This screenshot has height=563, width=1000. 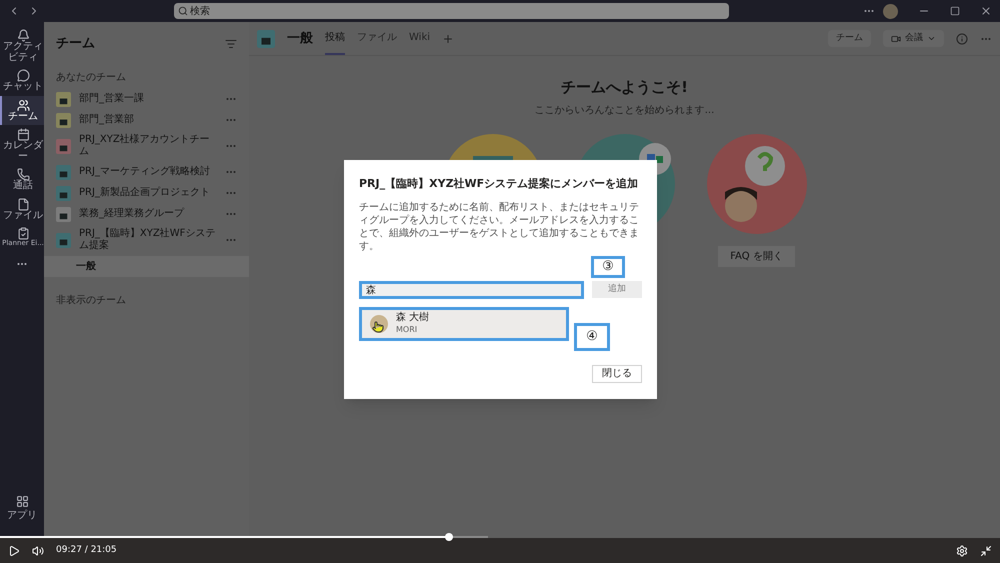 I want to click on rail-item: アクティビティ, so click(x=22, y=46).